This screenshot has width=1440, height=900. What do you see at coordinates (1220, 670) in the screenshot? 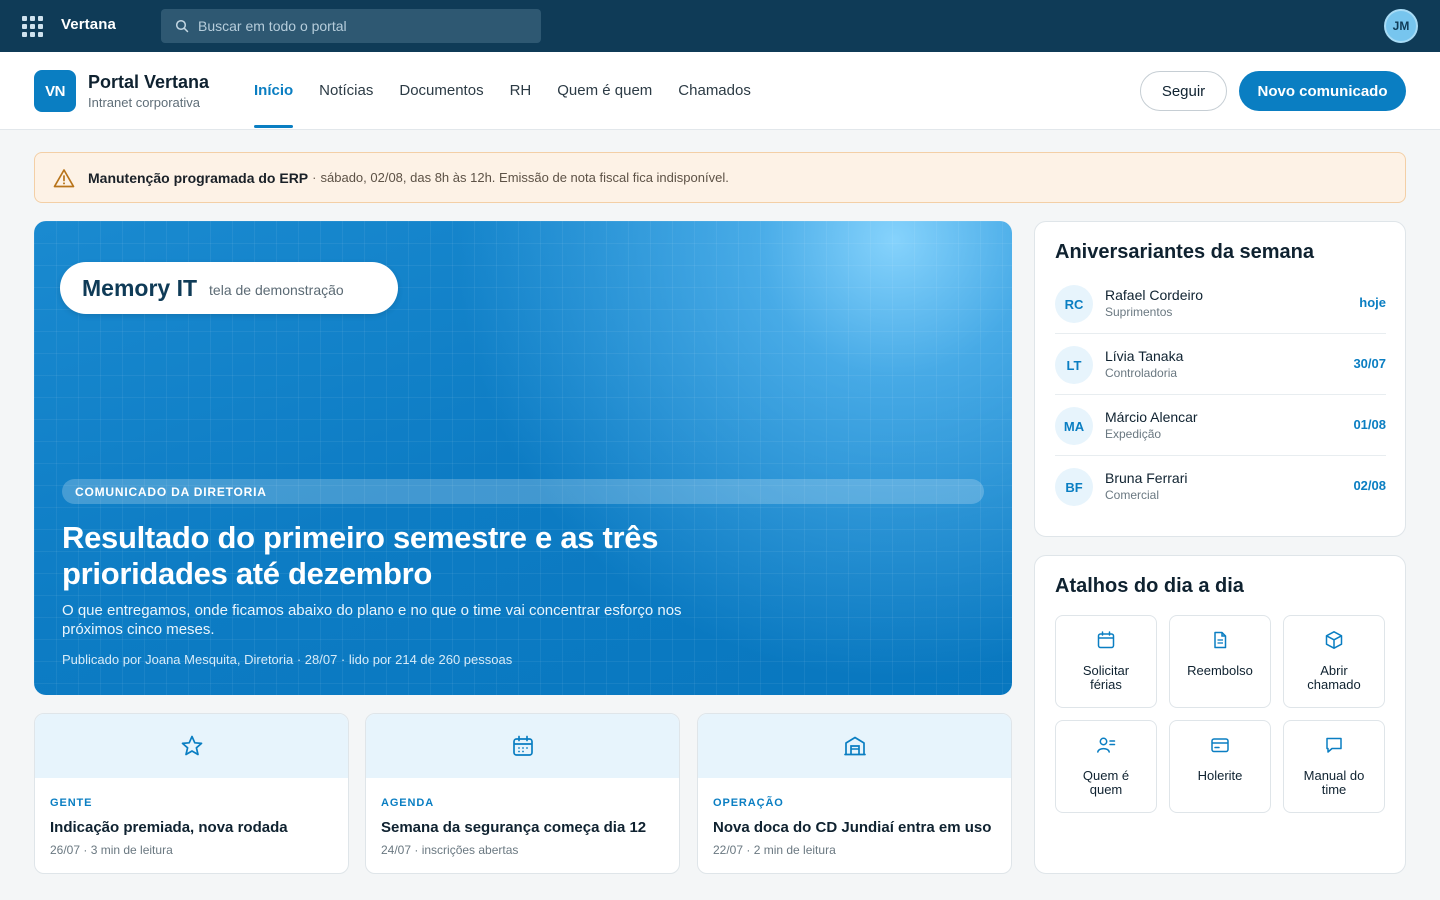
I see `shortcut-label: Reembolso` at bounding box center [1220, 670].